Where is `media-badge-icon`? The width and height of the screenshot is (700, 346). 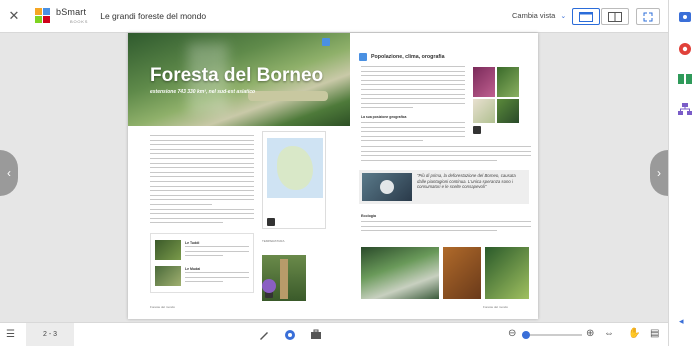
media-badge-icon is located at coordinates (326, 42).